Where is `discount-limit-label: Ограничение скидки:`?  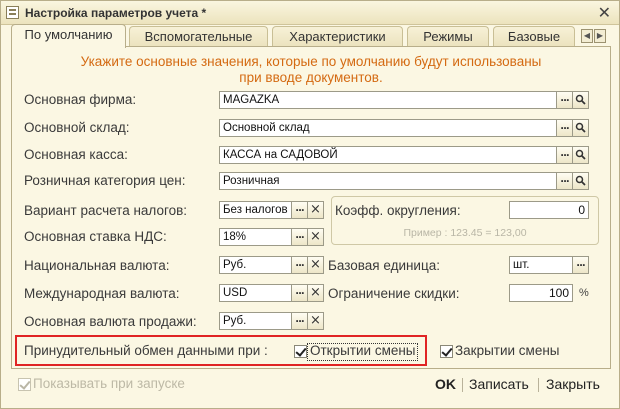 discount-limit-label: Ограничение скидки: is located at coordinates (394, 293).